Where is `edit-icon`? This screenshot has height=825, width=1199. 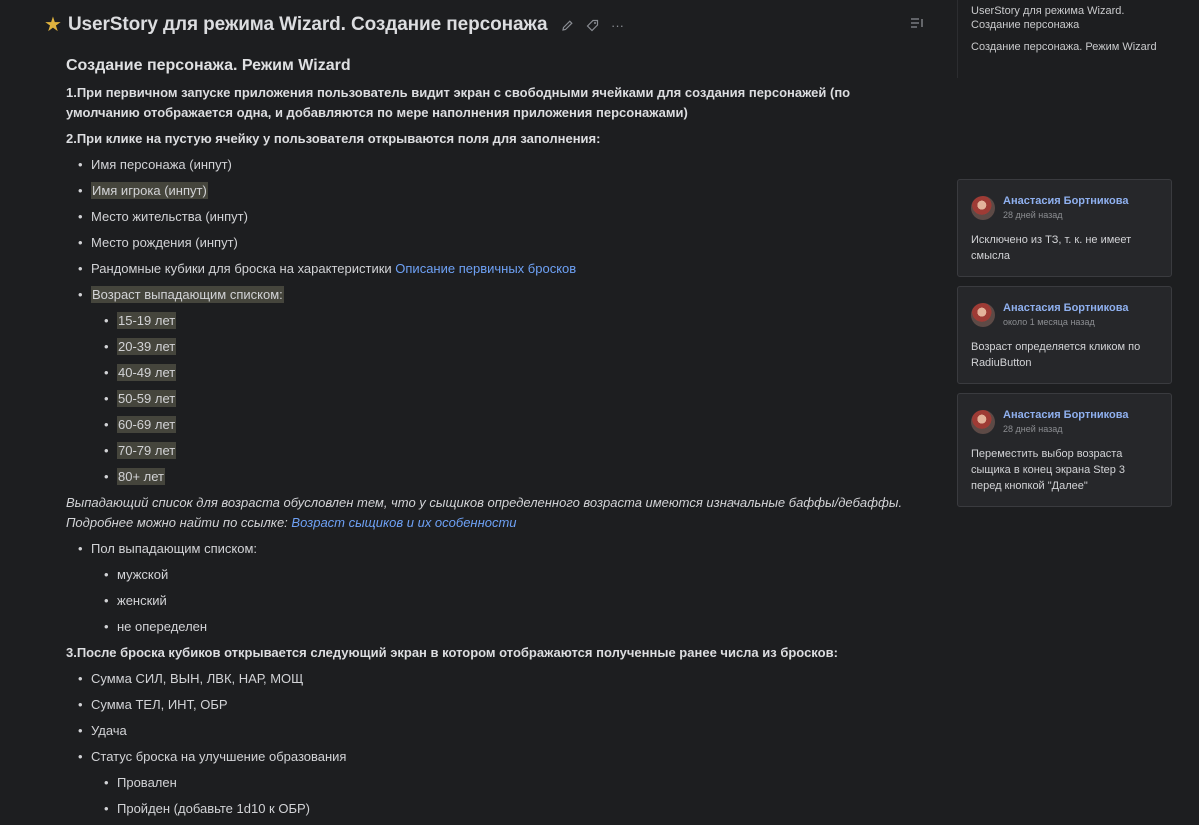
edit-icon is located at coordinates (568, 25).